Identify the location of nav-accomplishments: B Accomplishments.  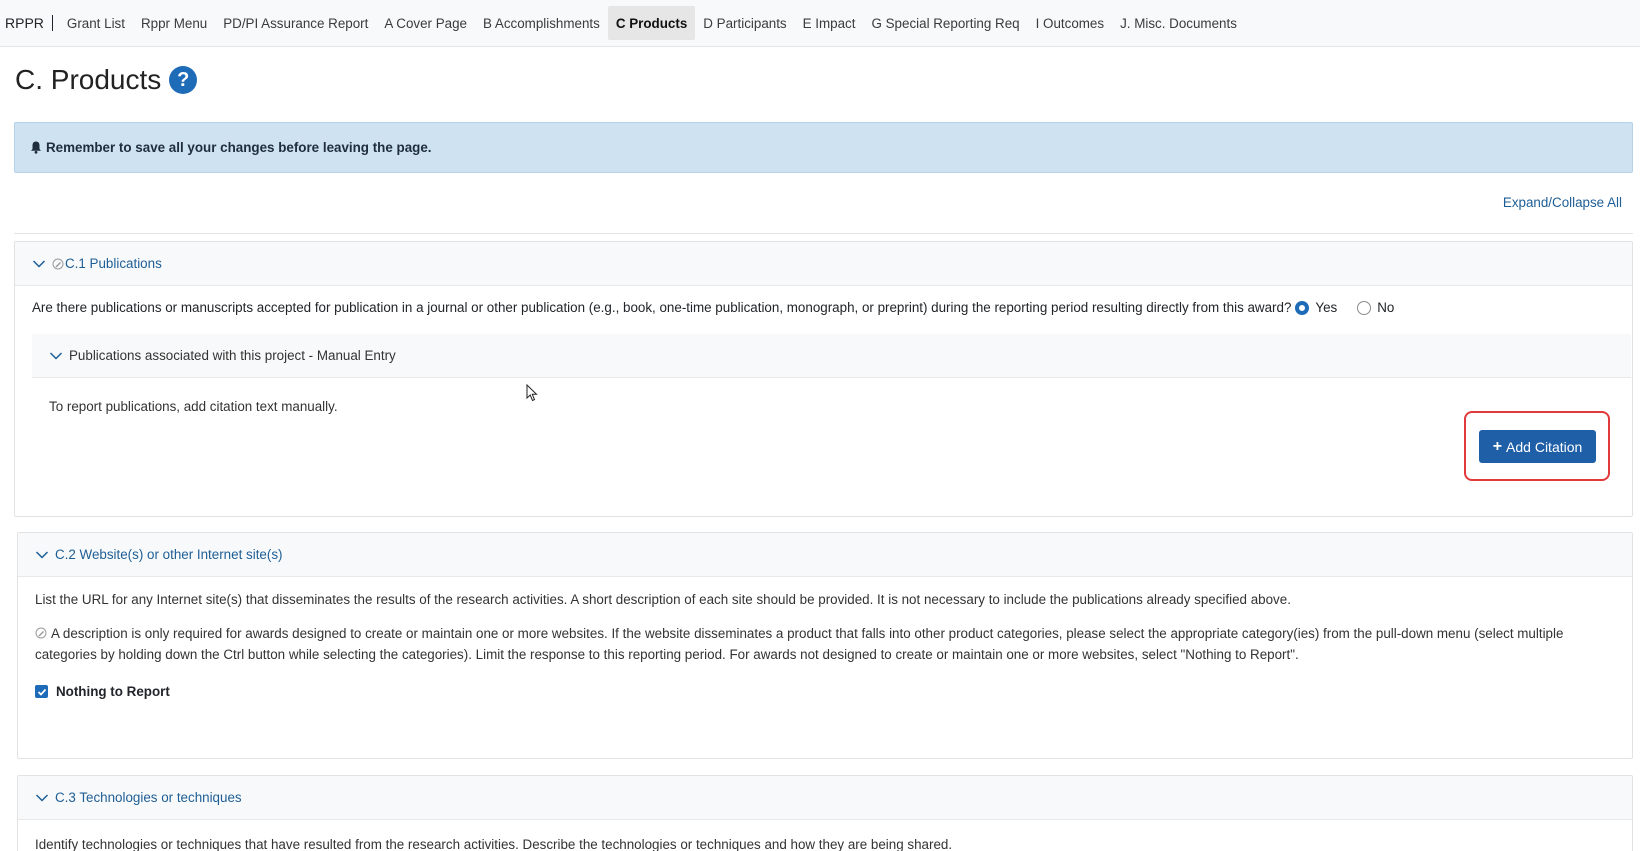
(541, 23).